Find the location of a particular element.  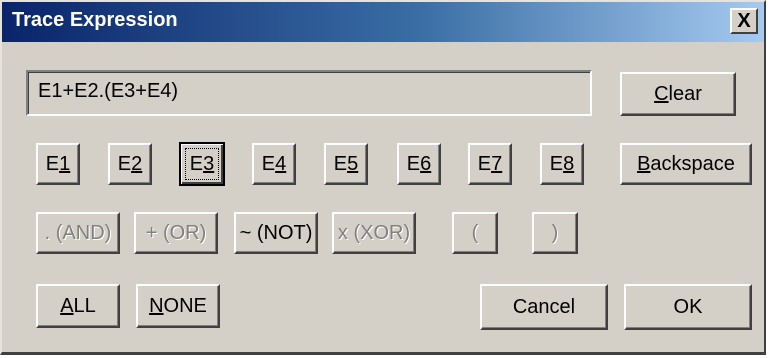

not-button: ~ (NOT) is located at coordinates (276, 233).